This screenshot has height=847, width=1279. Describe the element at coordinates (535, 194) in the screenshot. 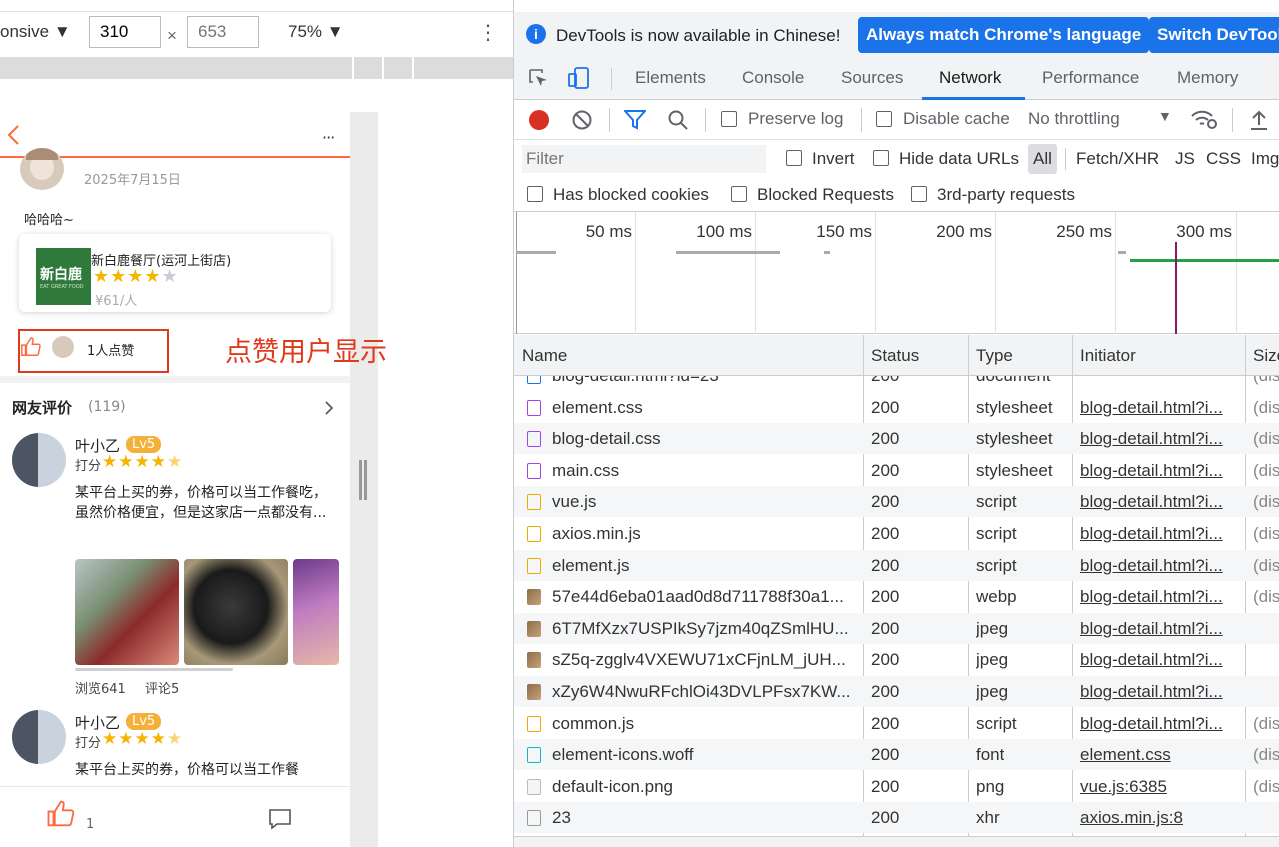

I see `has-blocked-cookies-checkbox` at that location.